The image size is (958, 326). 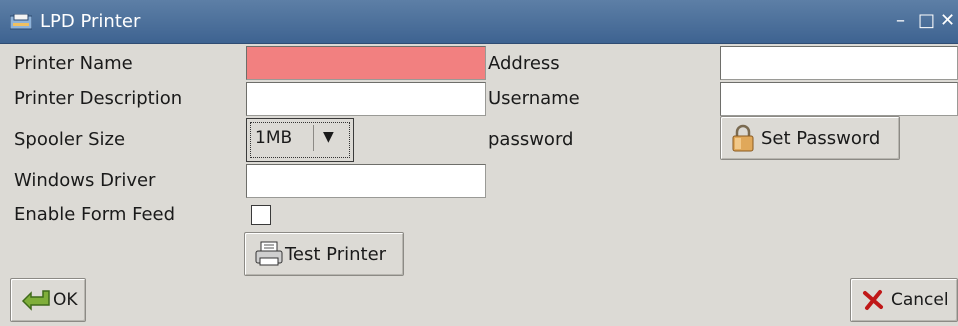 I want to click on password-label: password, so click(x=531, y=139).